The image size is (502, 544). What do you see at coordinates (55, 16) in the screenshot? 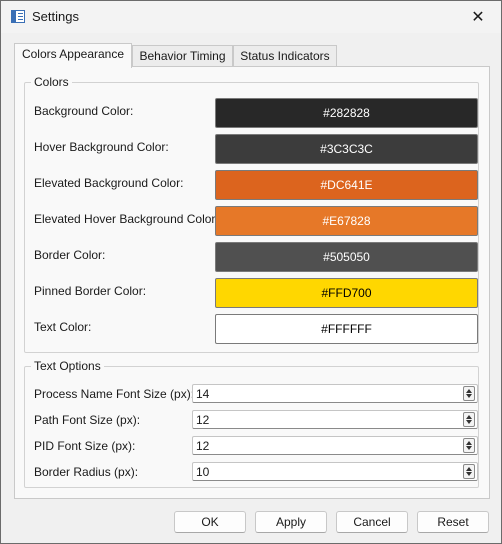
I see `window-title: Settings` at bounding box center [55, 16].